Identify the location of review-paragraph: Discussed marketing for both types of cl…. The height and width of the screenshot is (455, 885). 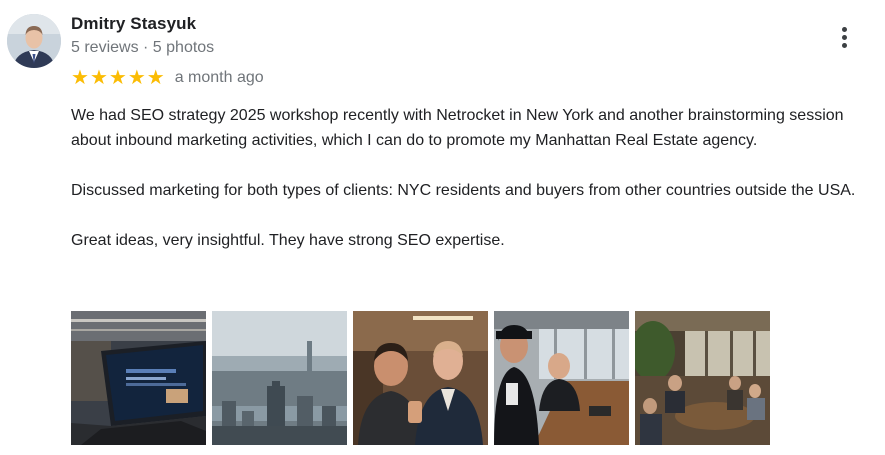
(463, 190).